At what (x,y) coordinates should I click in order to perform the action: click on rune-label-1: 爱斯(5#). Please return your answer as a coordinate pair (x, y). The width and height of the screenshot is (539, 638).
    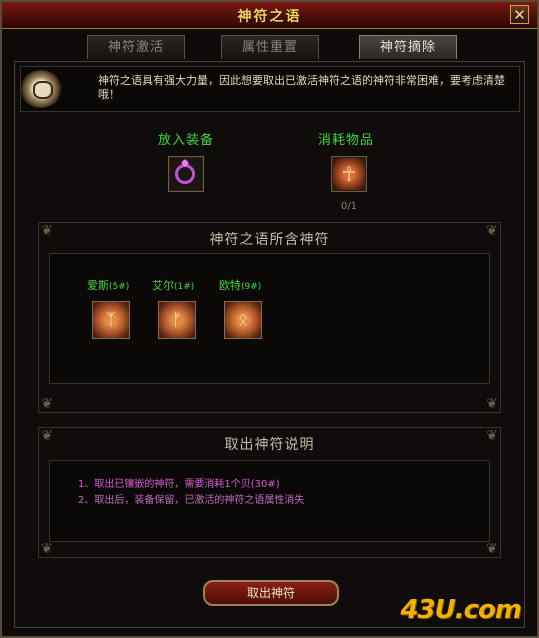
    Looking at the image, I should click on (108, 285).